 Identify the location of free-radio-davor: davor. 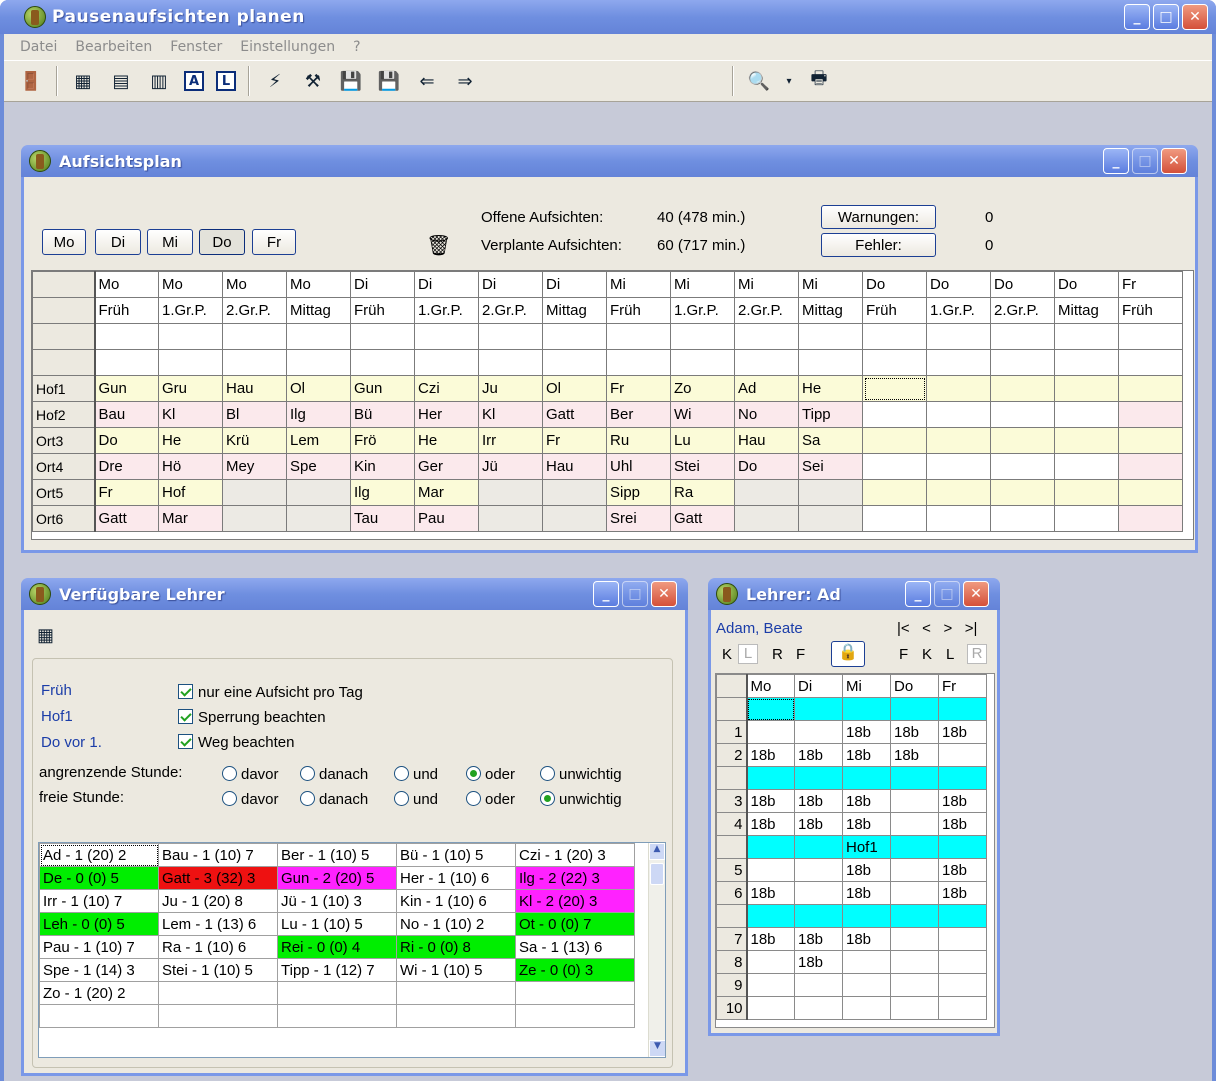
(250, 799).